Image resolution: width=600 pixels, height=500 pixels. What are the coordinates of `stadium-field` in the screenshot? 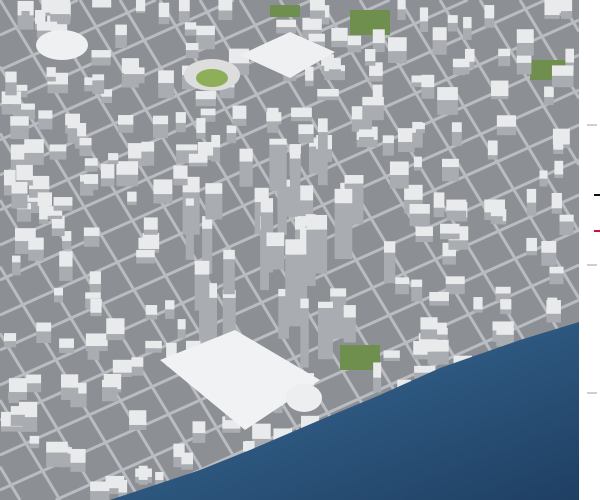 It's located at (212, 78).